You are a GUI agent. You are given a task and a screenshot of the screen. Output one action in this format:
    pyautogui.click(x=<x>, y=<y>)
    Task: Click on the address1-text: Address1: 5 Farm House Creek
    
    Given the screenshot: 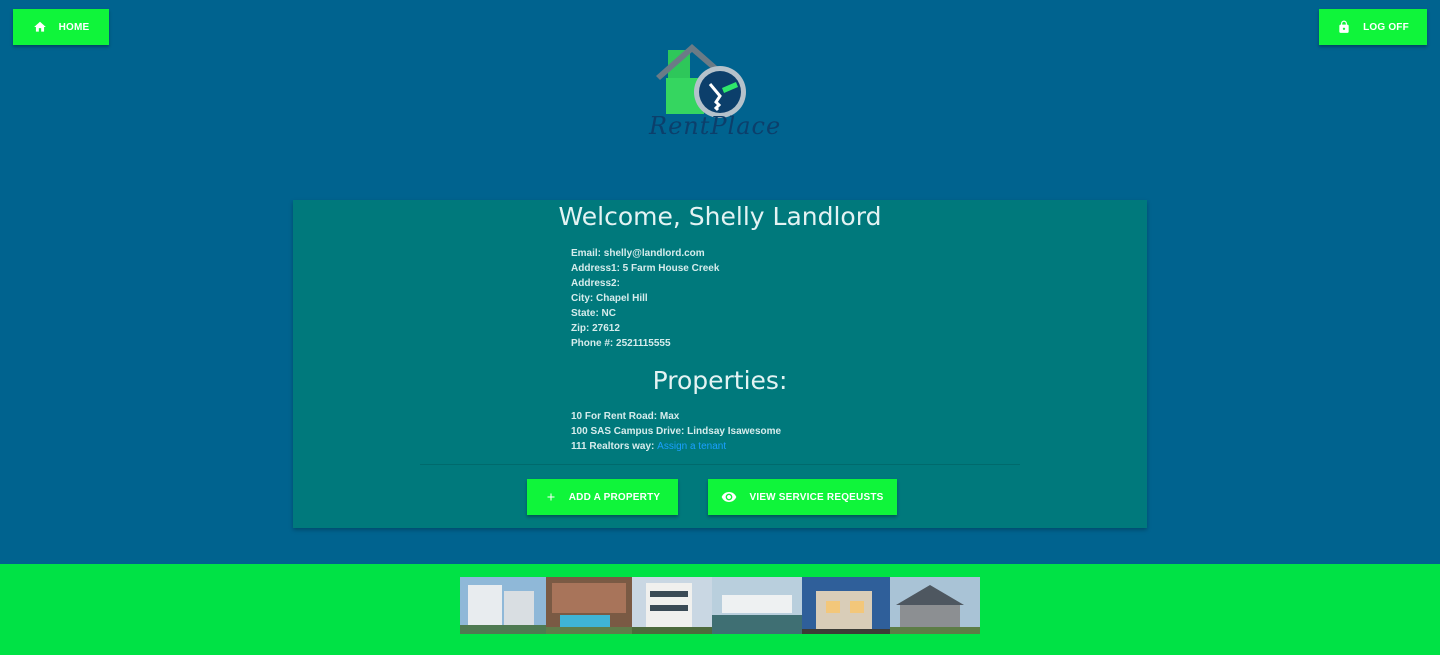 What is the action you would take?
    pyautogui.click(x=645, y=268)
    